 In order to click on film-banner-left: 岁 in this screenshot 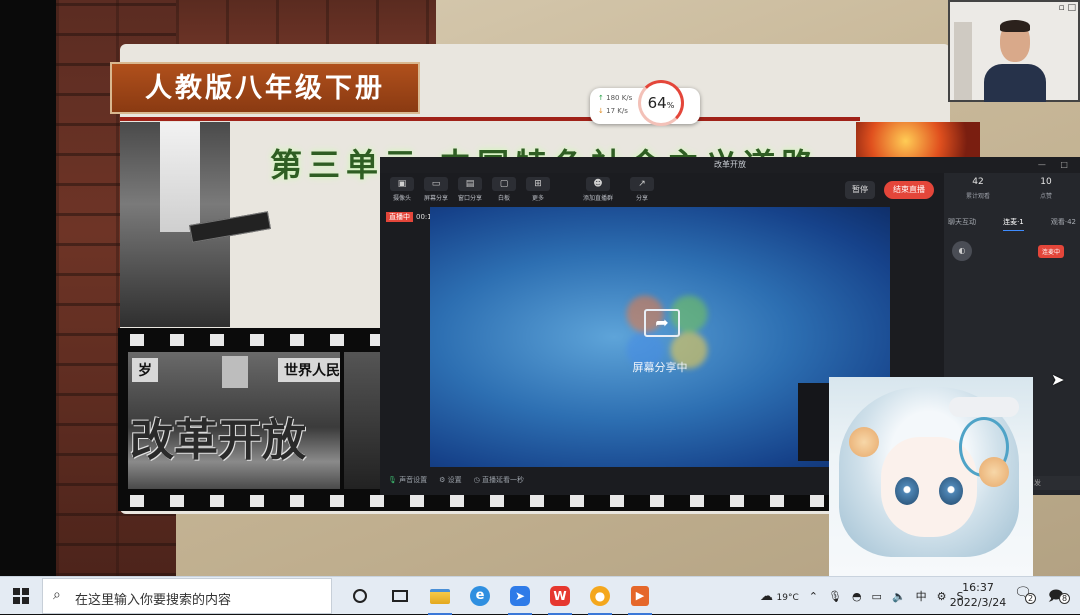, I will do `click(145, 370)`.